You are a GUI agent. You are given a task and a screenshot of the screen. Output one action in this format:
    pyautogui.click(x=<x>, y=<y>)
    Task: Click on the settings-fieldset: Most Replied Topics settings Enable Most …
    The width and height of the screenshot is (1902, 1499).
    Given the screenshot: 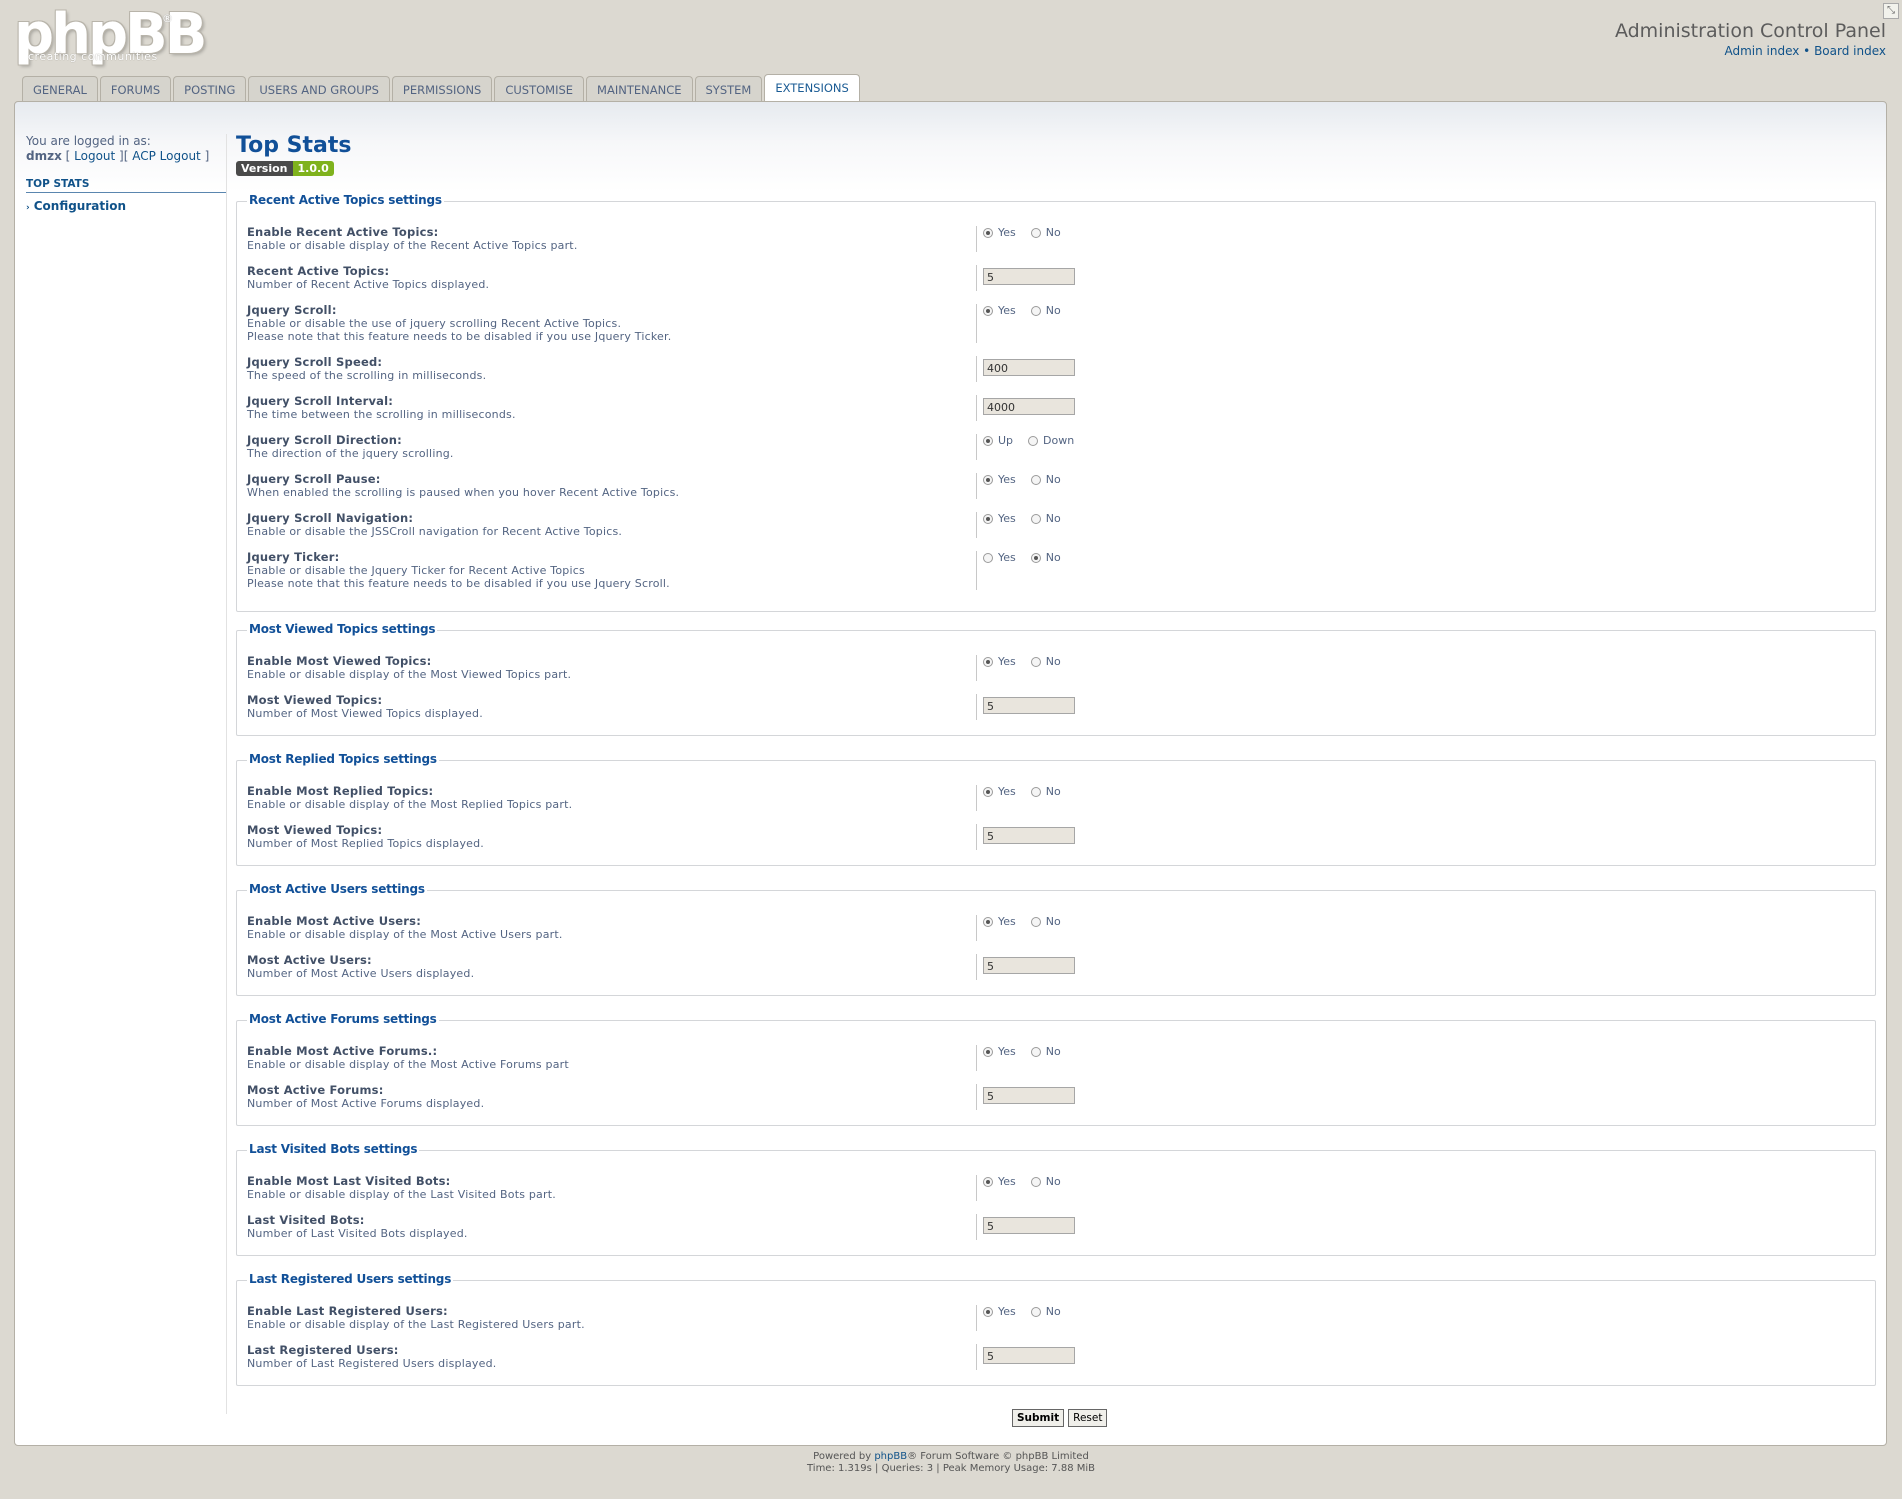 What is the action you would take?
    pyautogui.click(x=1056, y=809)
    